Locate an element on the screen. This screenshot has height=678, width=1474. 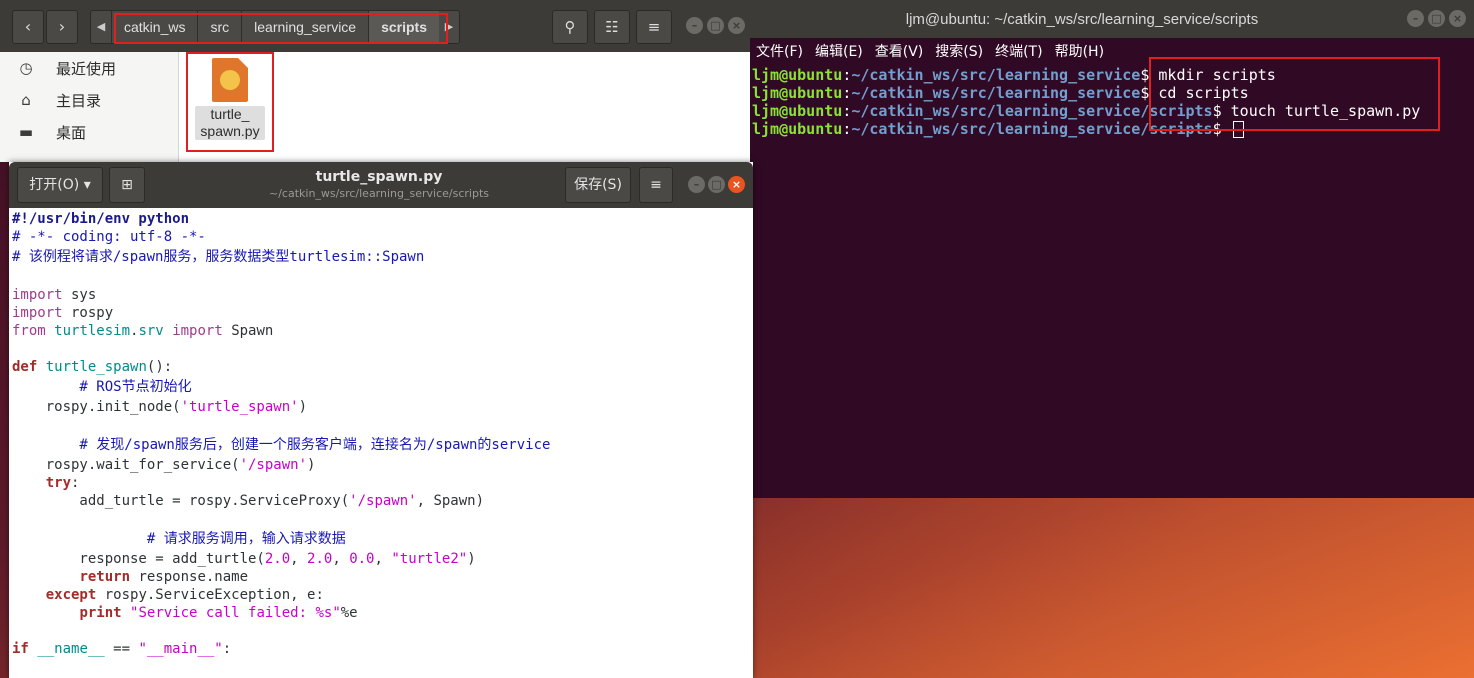
new-tab-button: ⊞ is located at coordinates (127, 185).